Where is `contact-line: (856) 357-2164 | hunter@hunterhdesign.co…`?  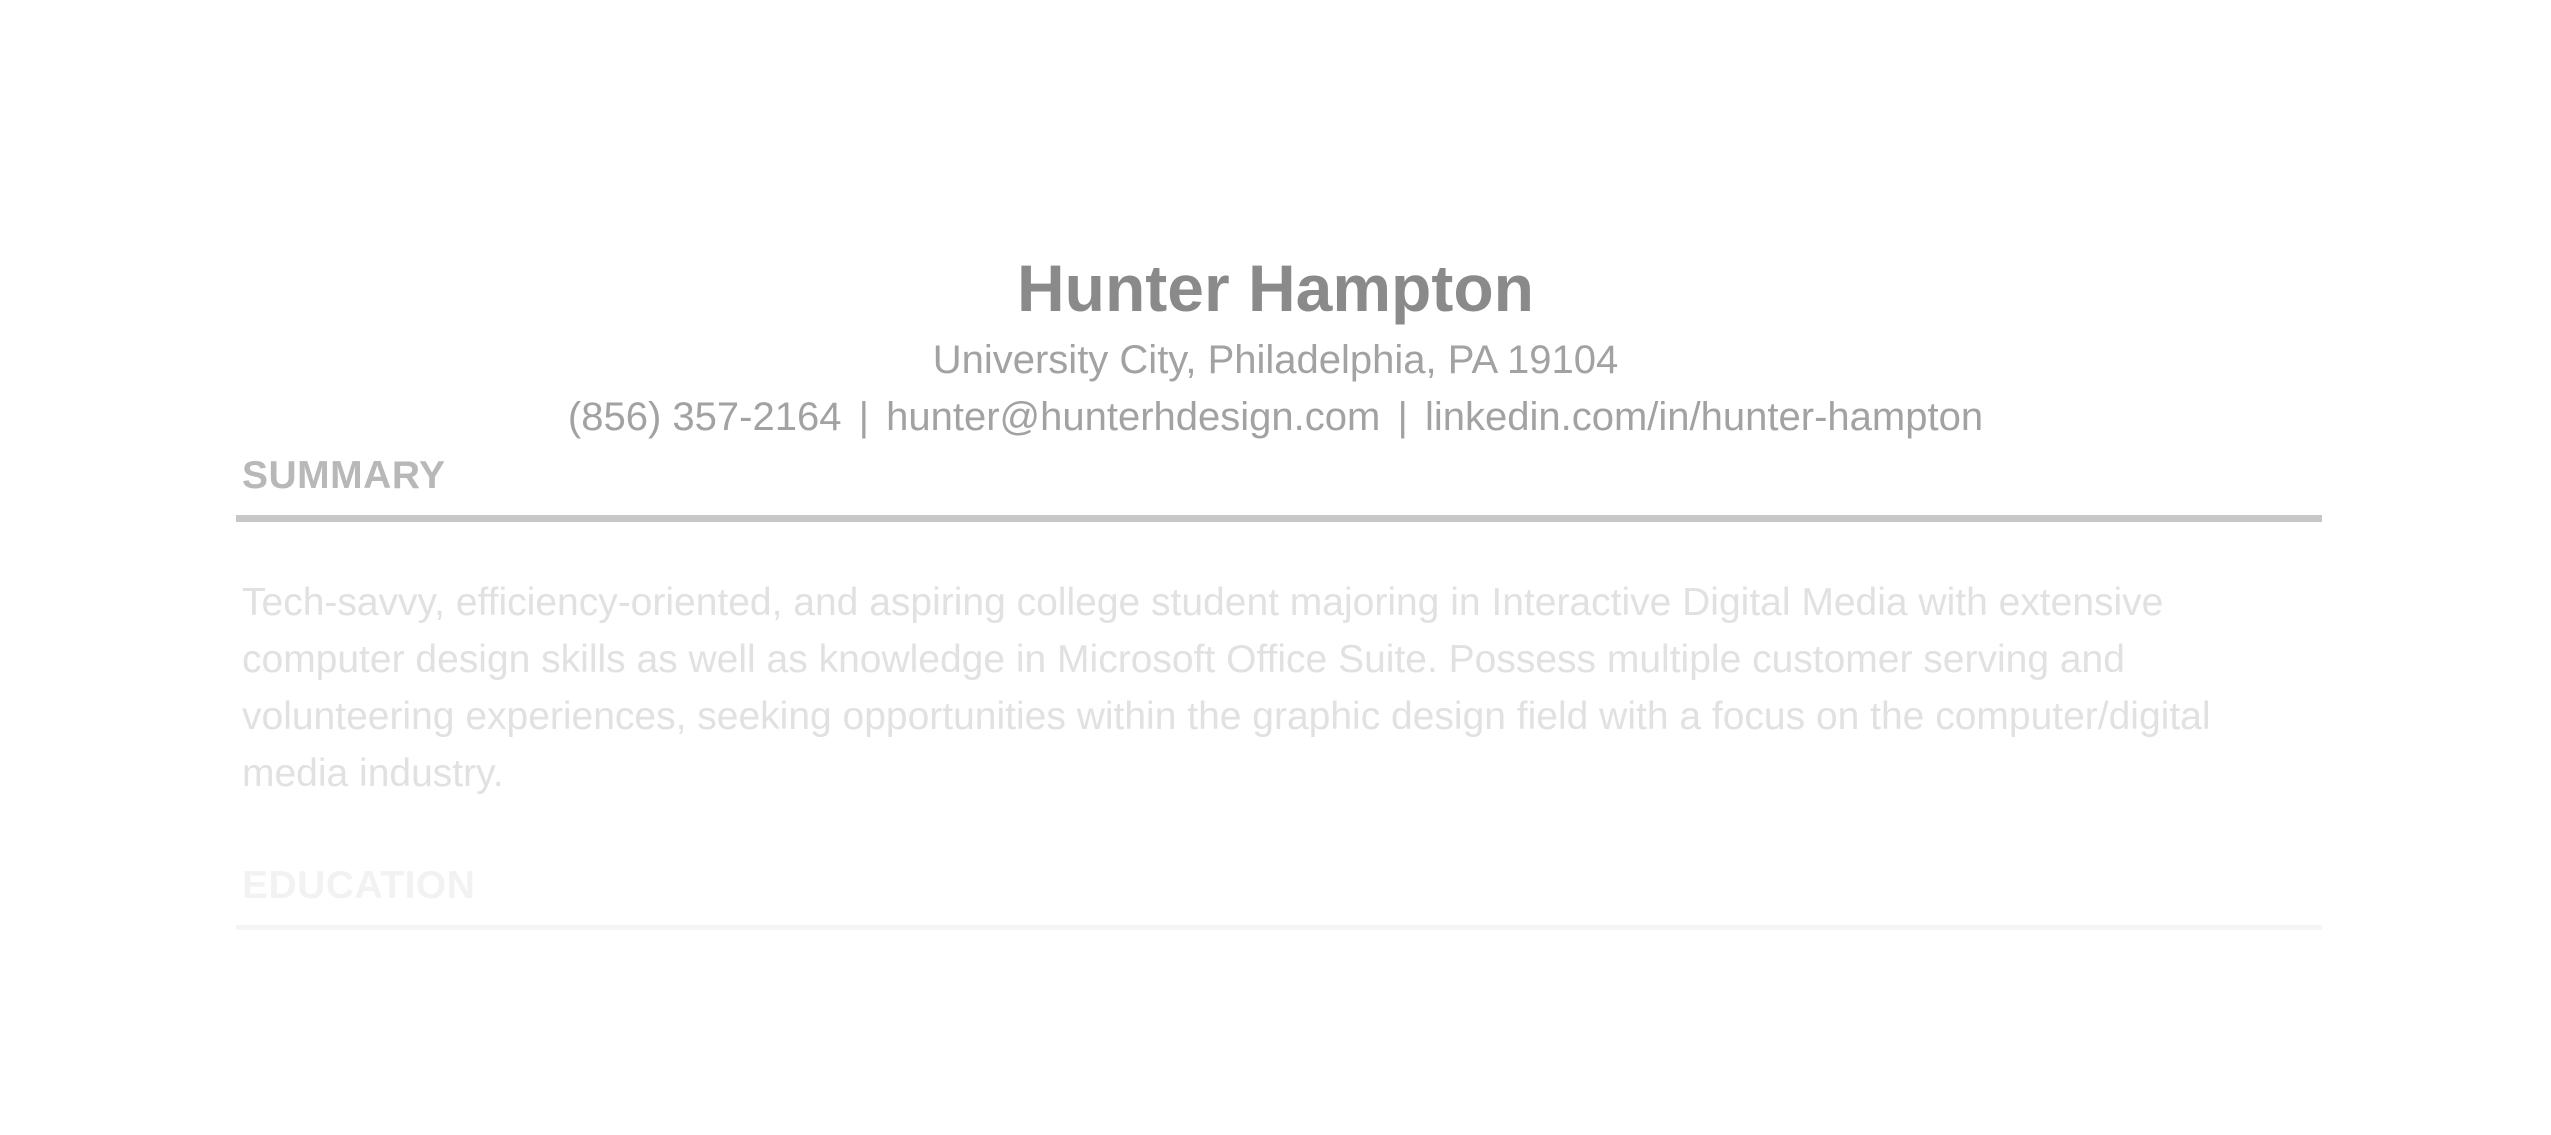
contact-line: (856) 357-2164 | hunter@hunterhdesign.co… is located at coordinates (1275, 417).